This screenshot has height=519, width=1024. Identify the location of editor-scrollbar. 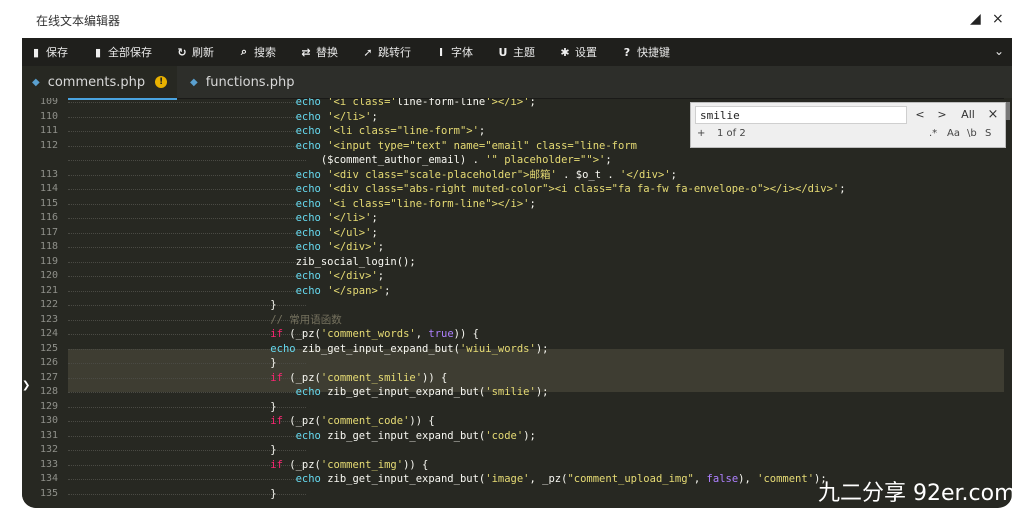
(1008, 303).